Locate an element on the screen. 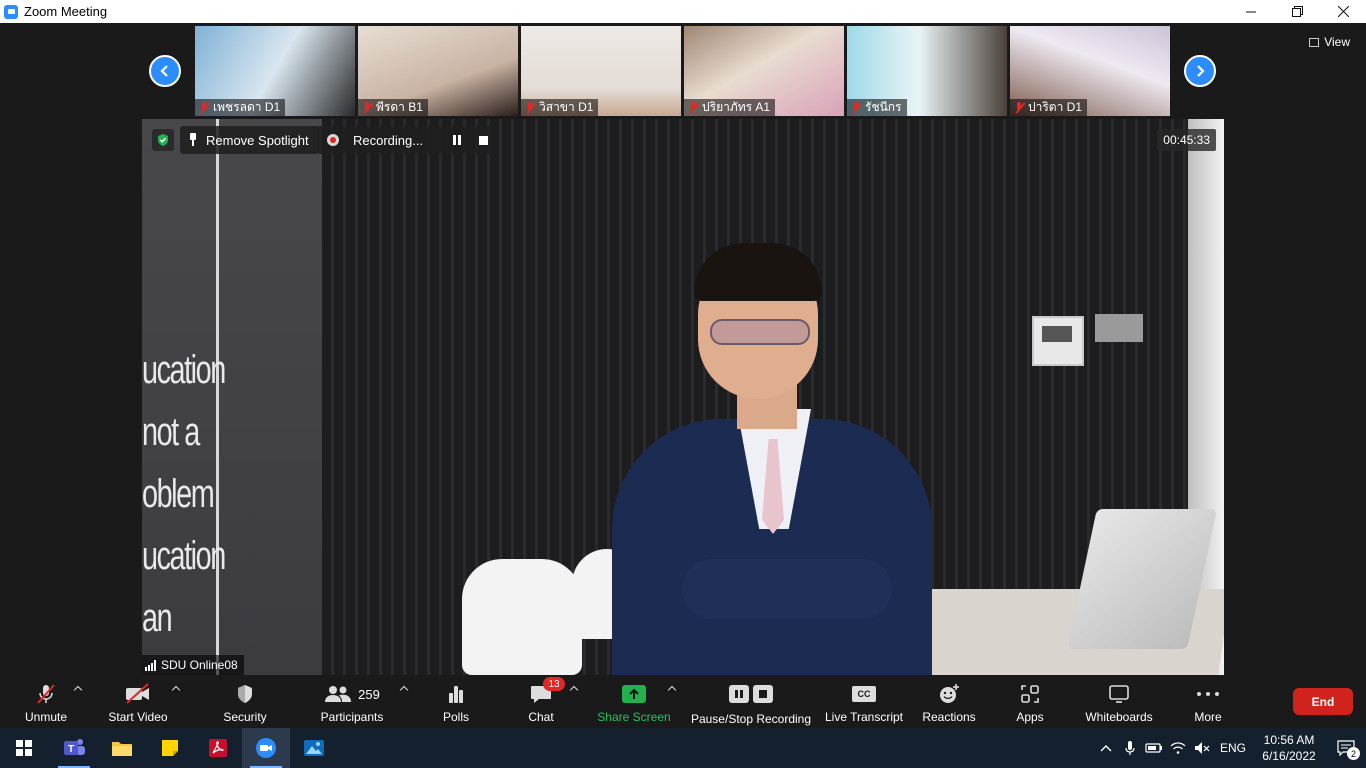  more-button: More is located at coordinates (1208, 702).